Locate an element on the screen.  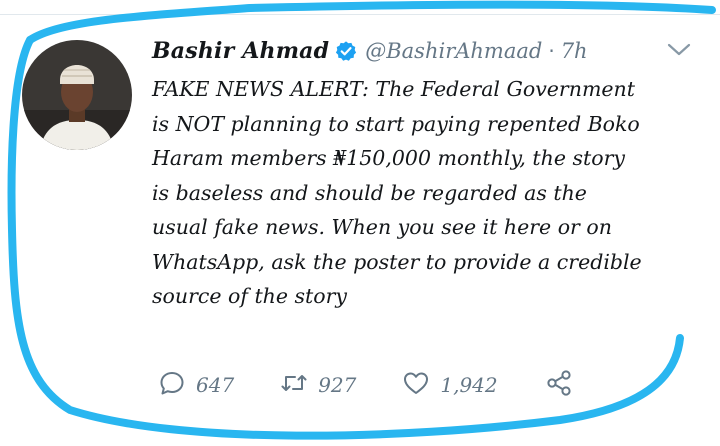
chevron-down-icon is located at coordinates (679, 50).